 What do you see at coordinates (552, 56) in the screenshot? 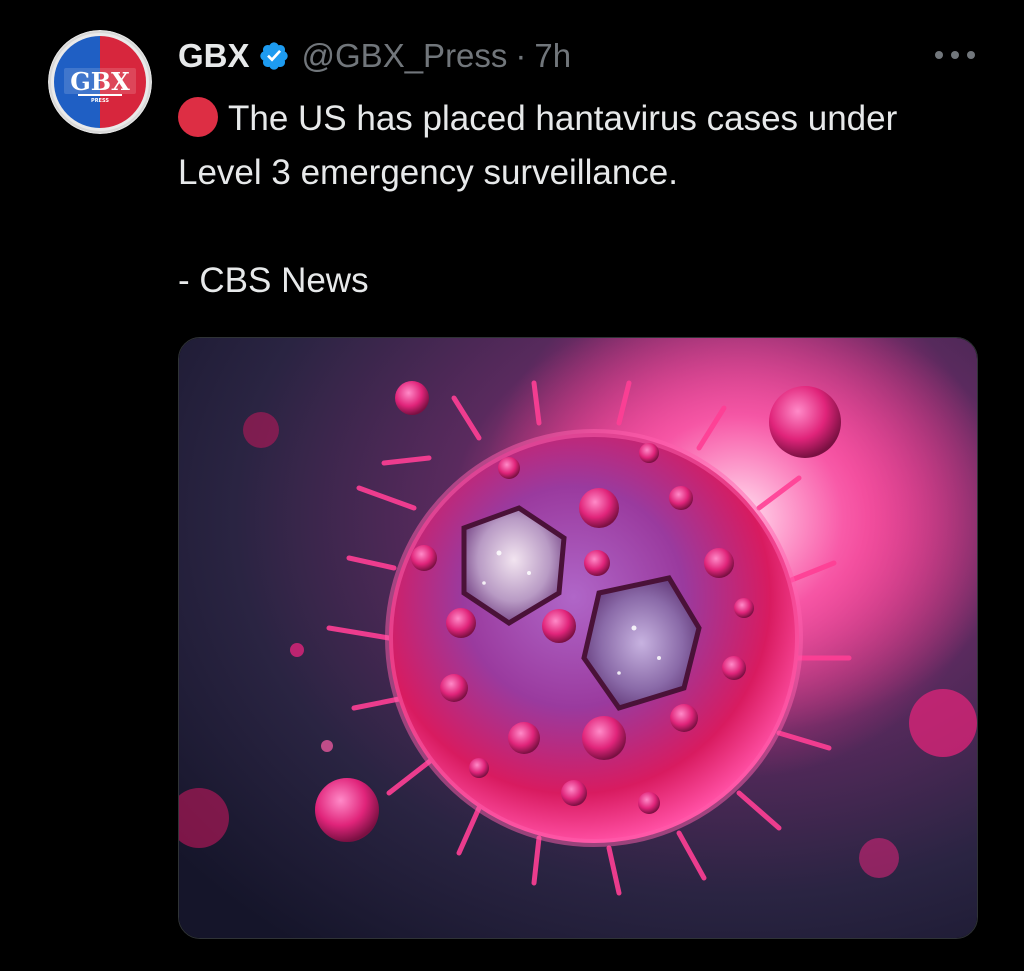
I see `timestamp: 7h` at bounding box center [552, 56].